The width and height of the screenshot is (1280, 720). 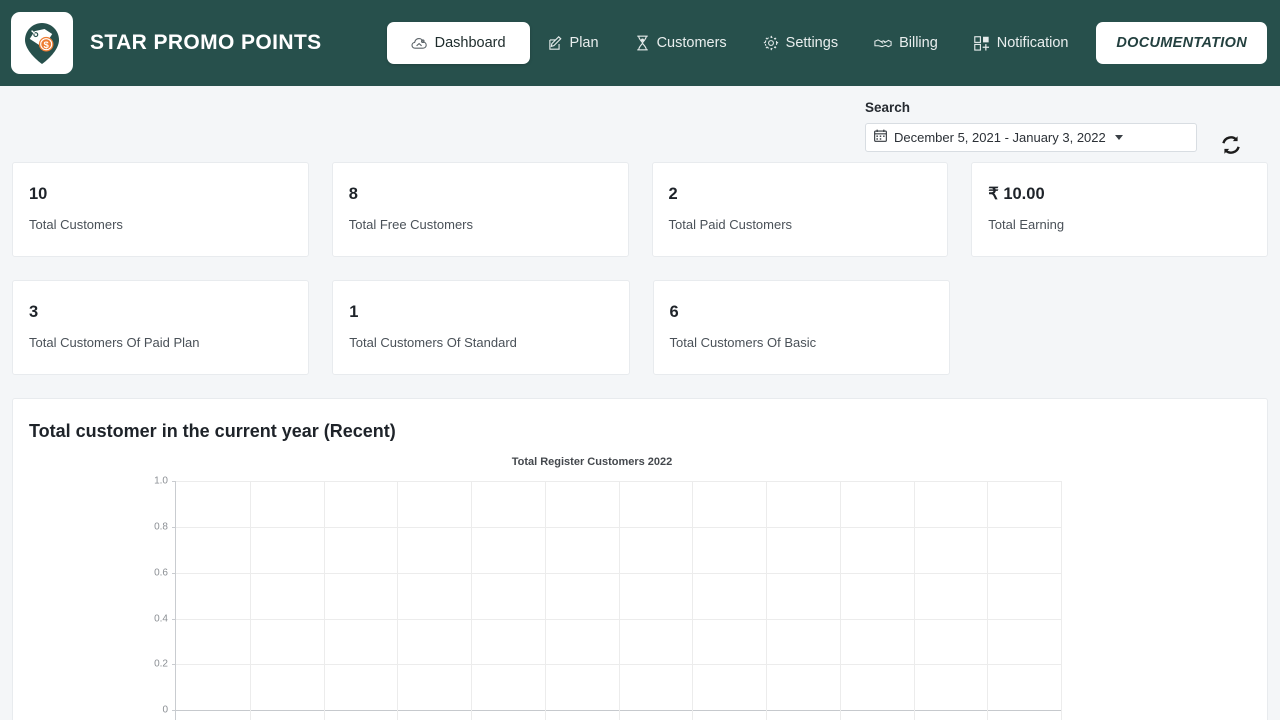 What do you see at coordinates (34, 312) in the screenshot?
I see `stat-value: 3` at bounding box center [34, 312].